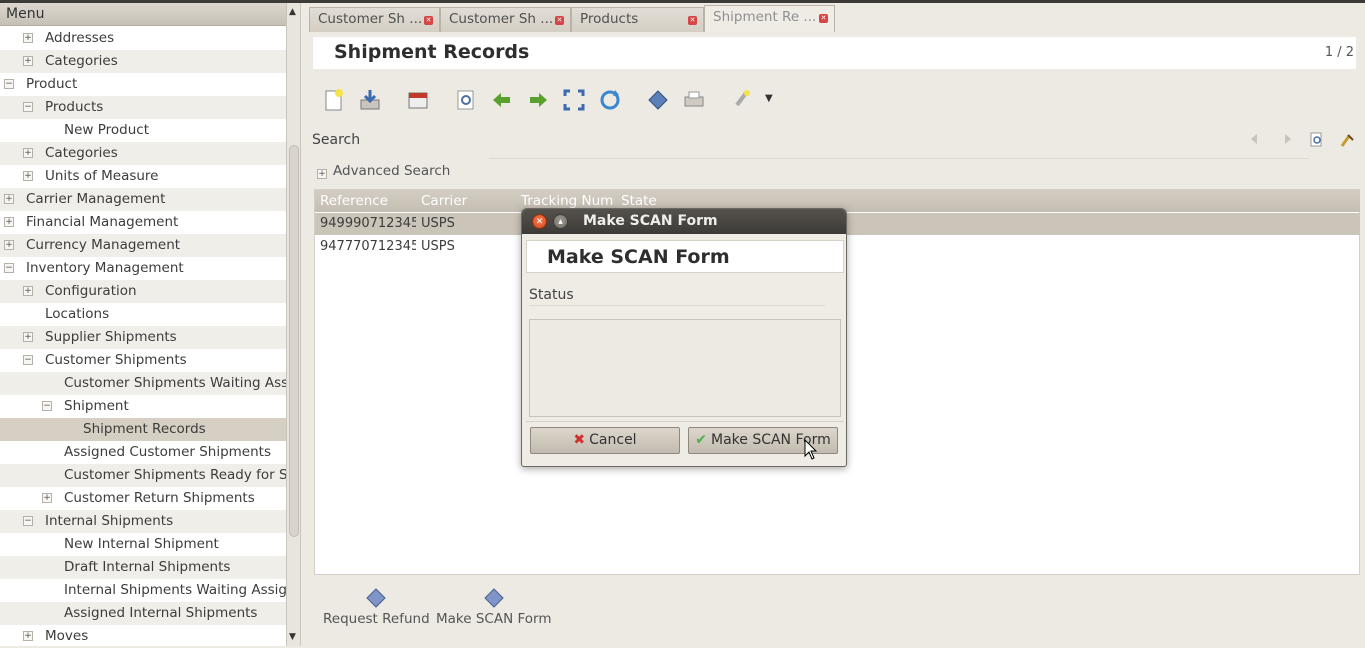  What do you see at coordinates (1286, 142) in the screenshot?
I see `search-next-icon` at bounding box center [1286, 142].